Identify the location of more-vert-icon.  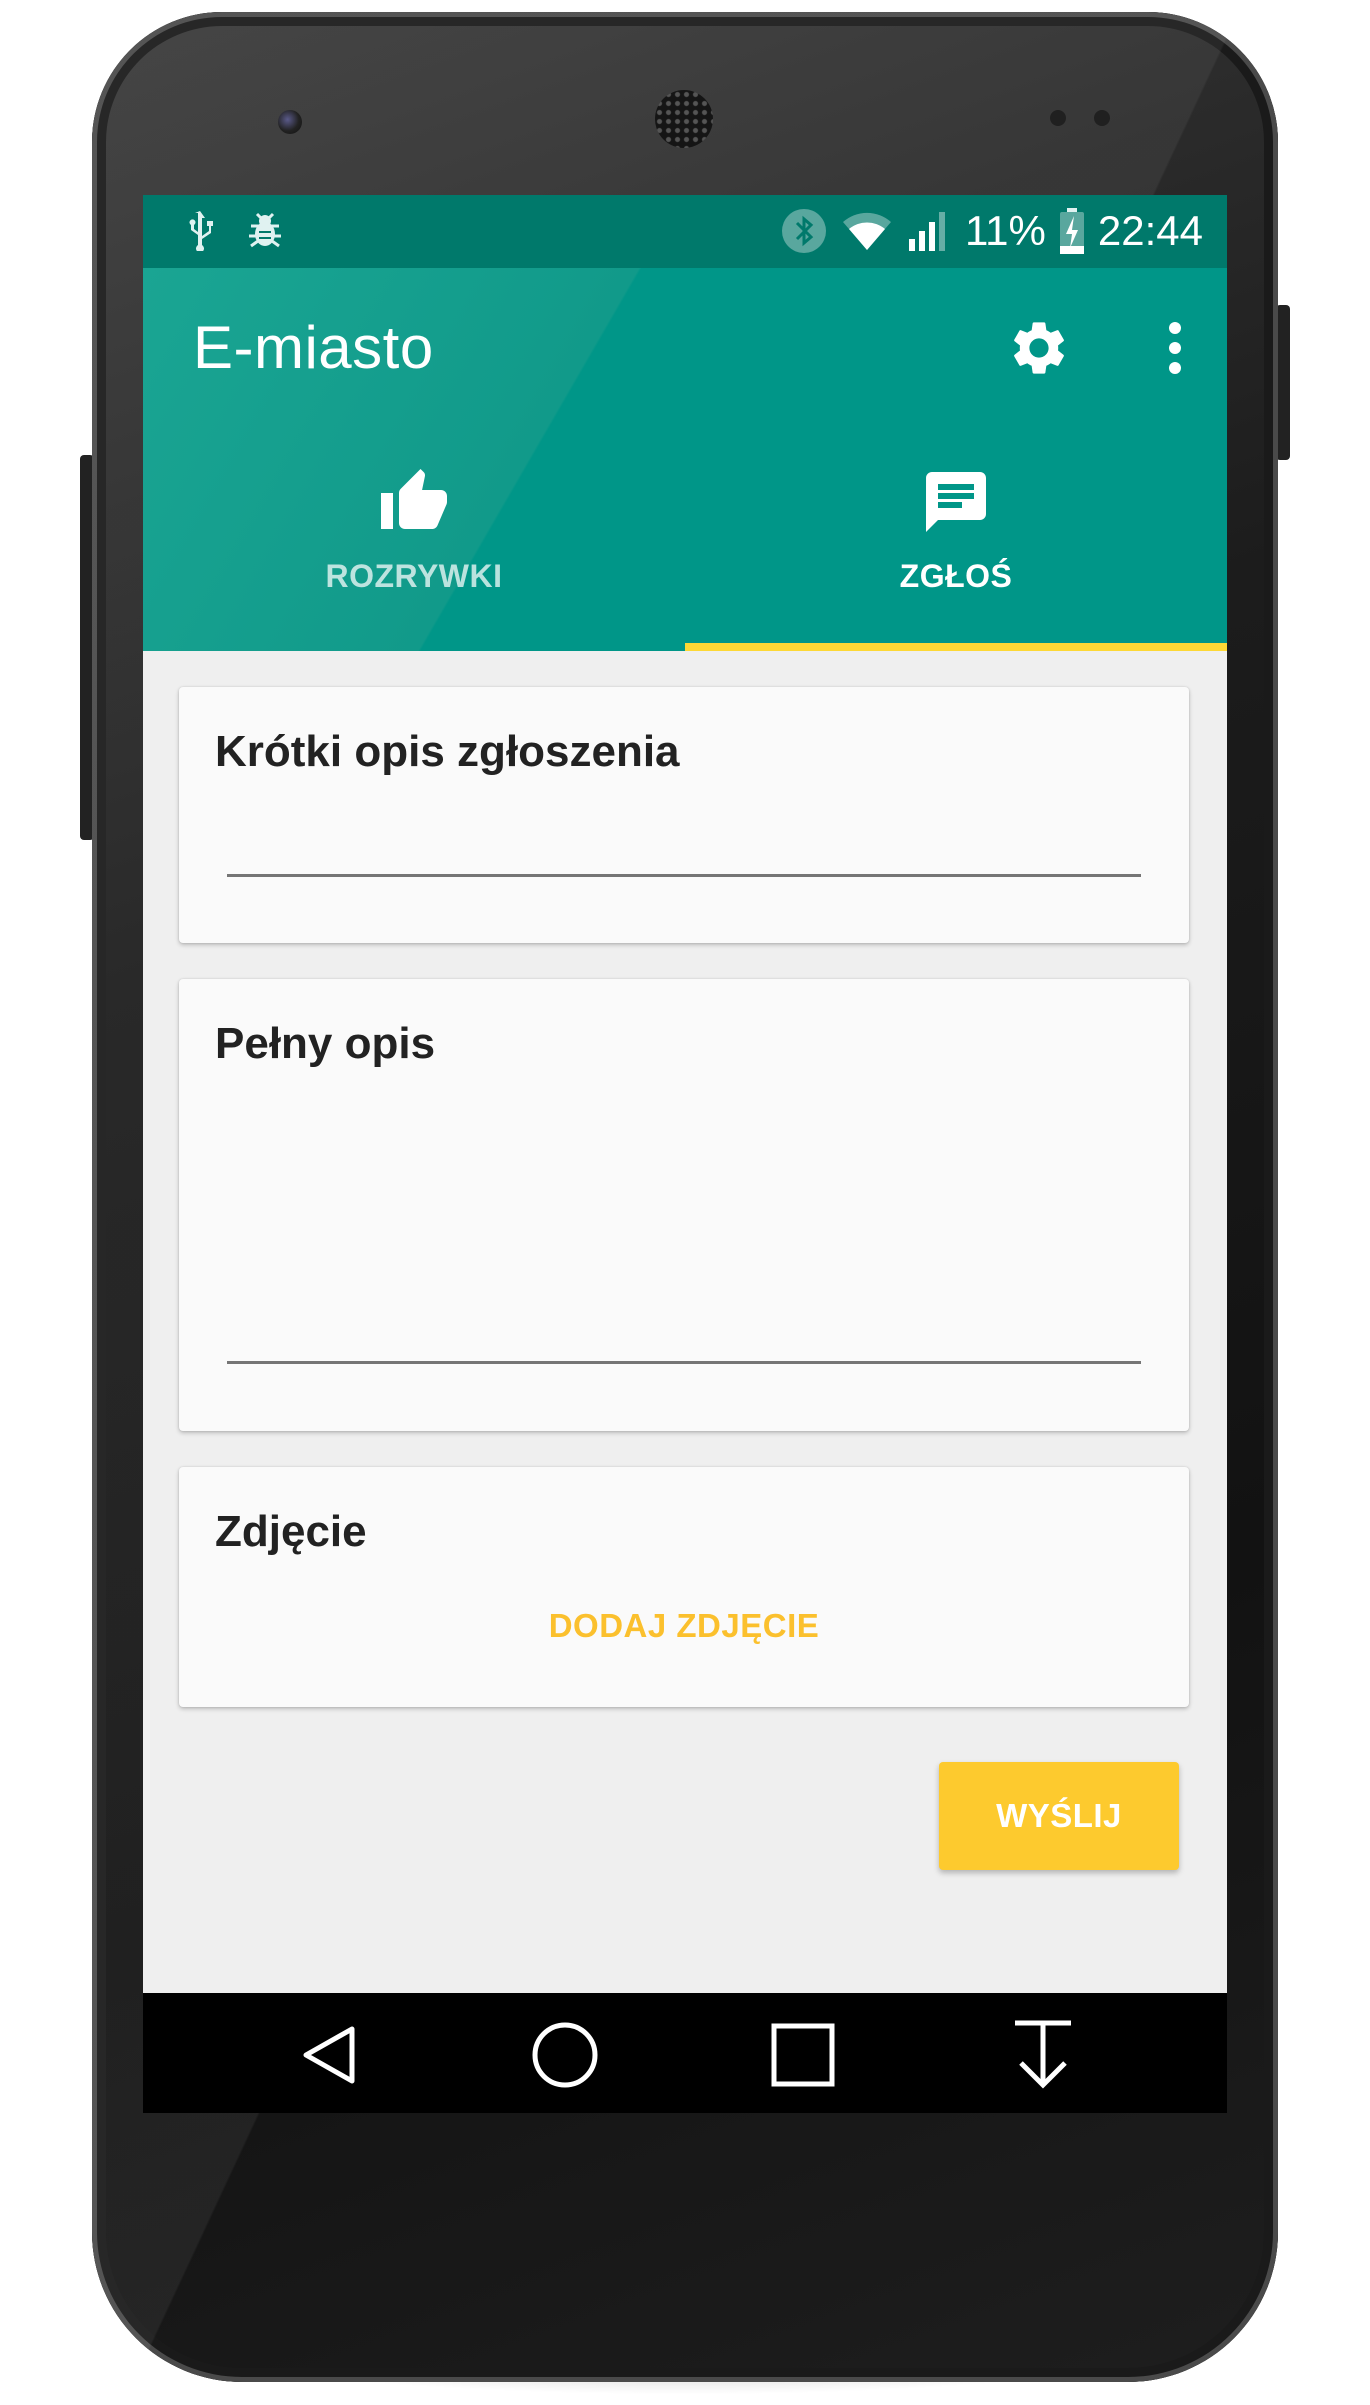
(1175, 348).